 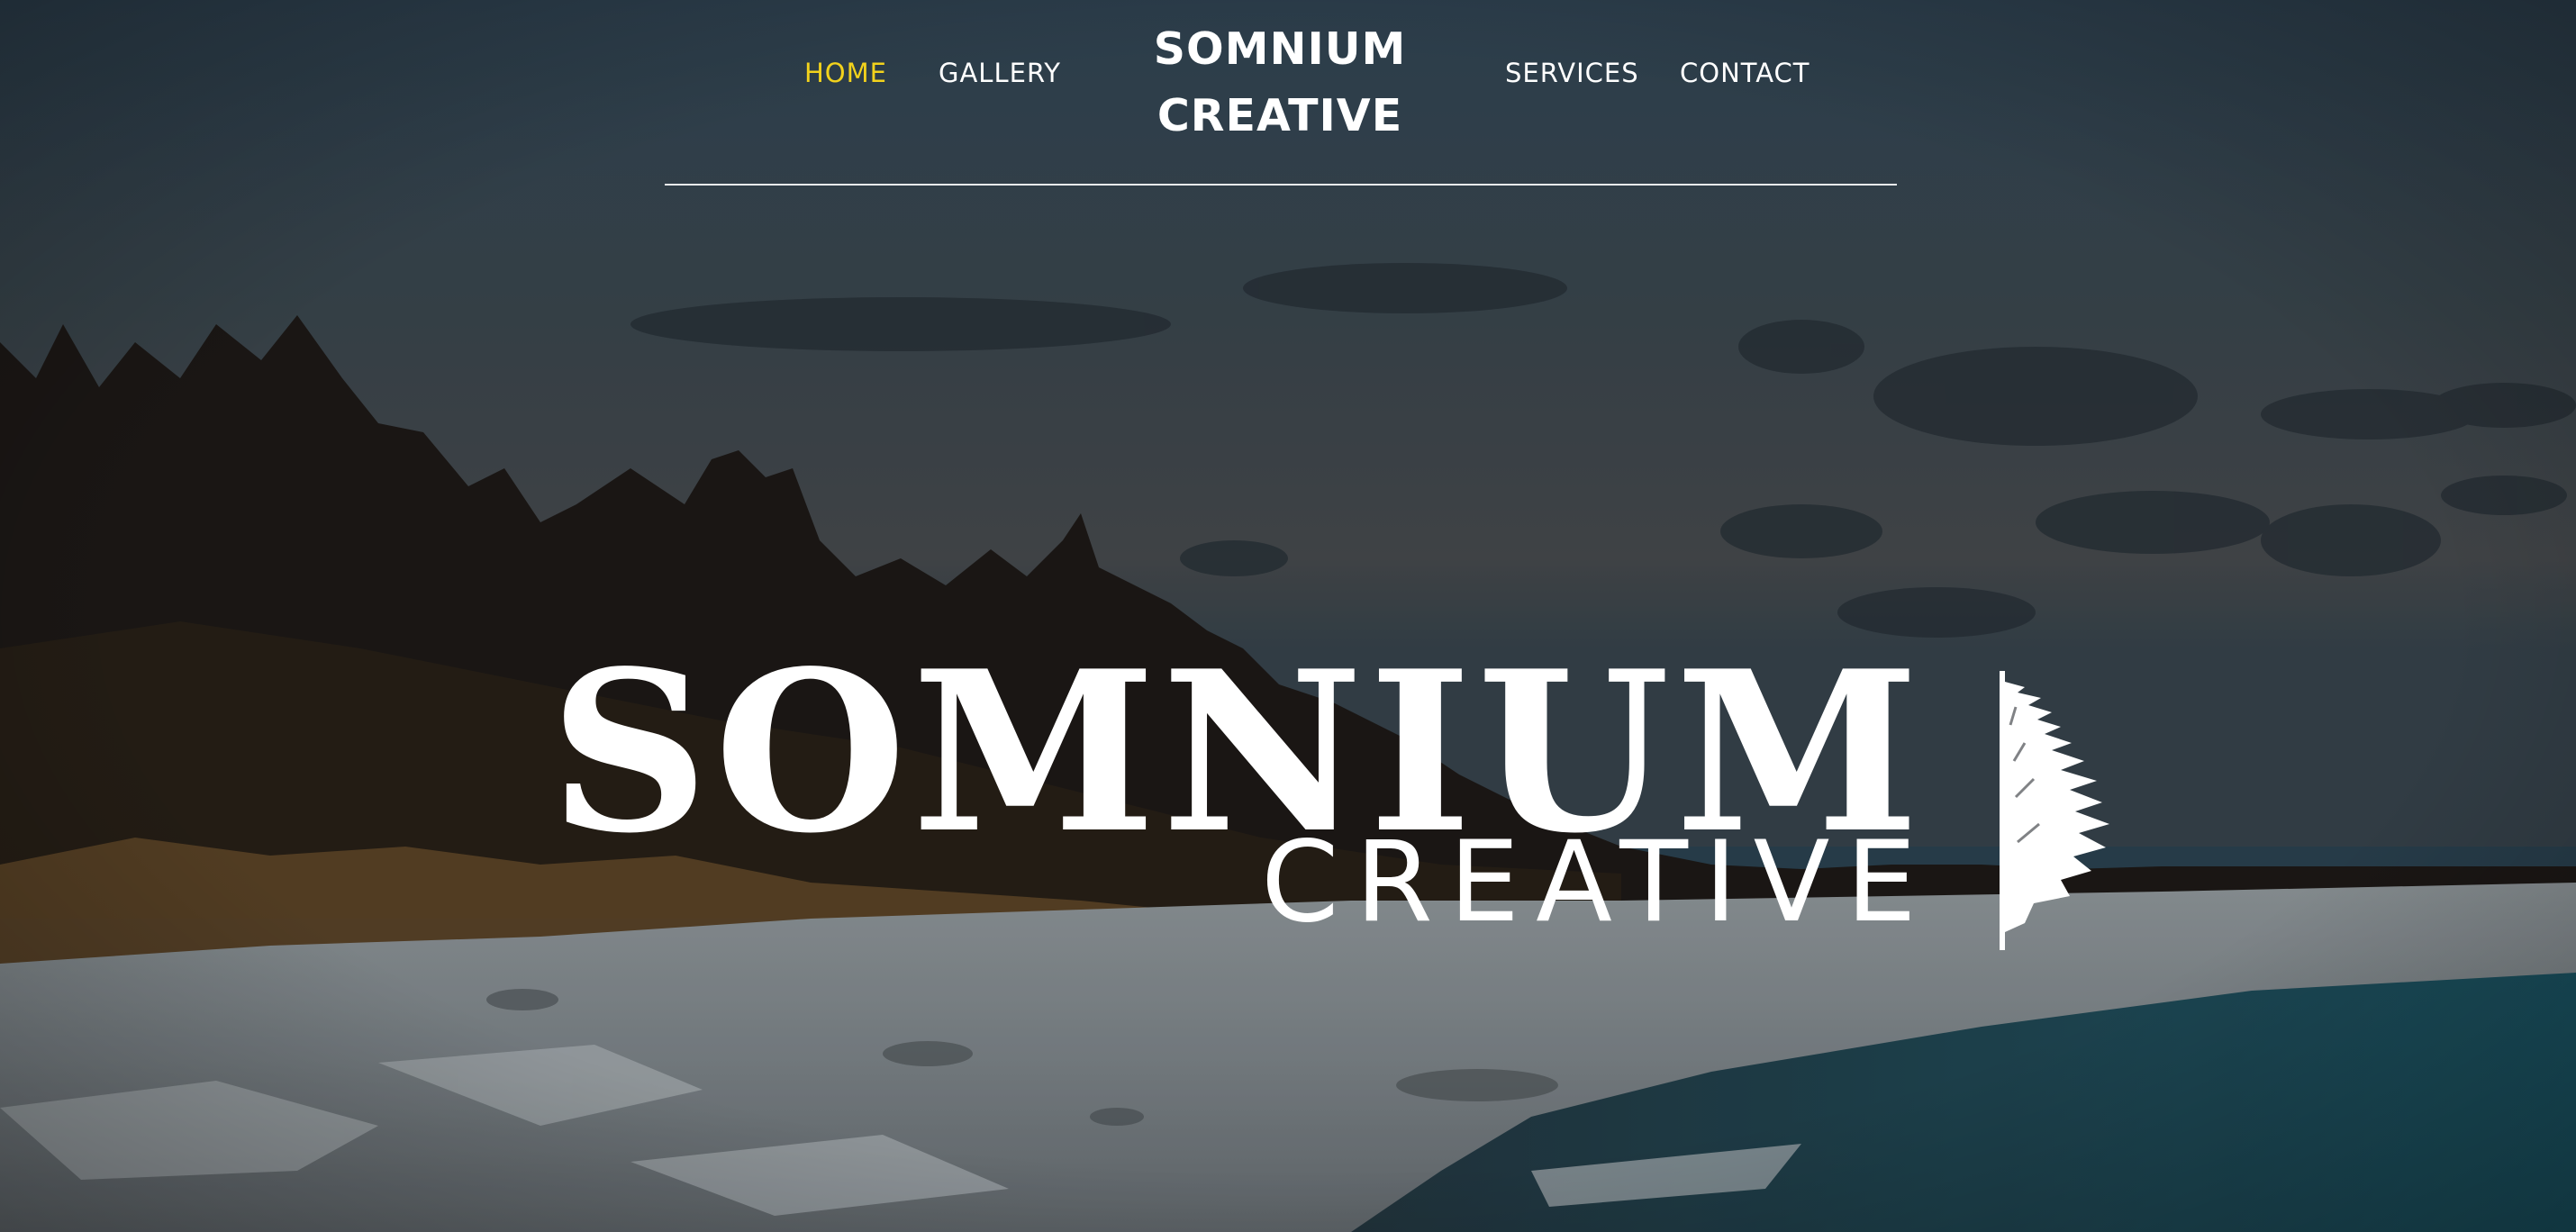 What do you see at coordinates (1280, 82) in the screenshot?
I see `nav-brand-logo: SOMNIUM CREATIVE` at bounding box center [1280, 82].